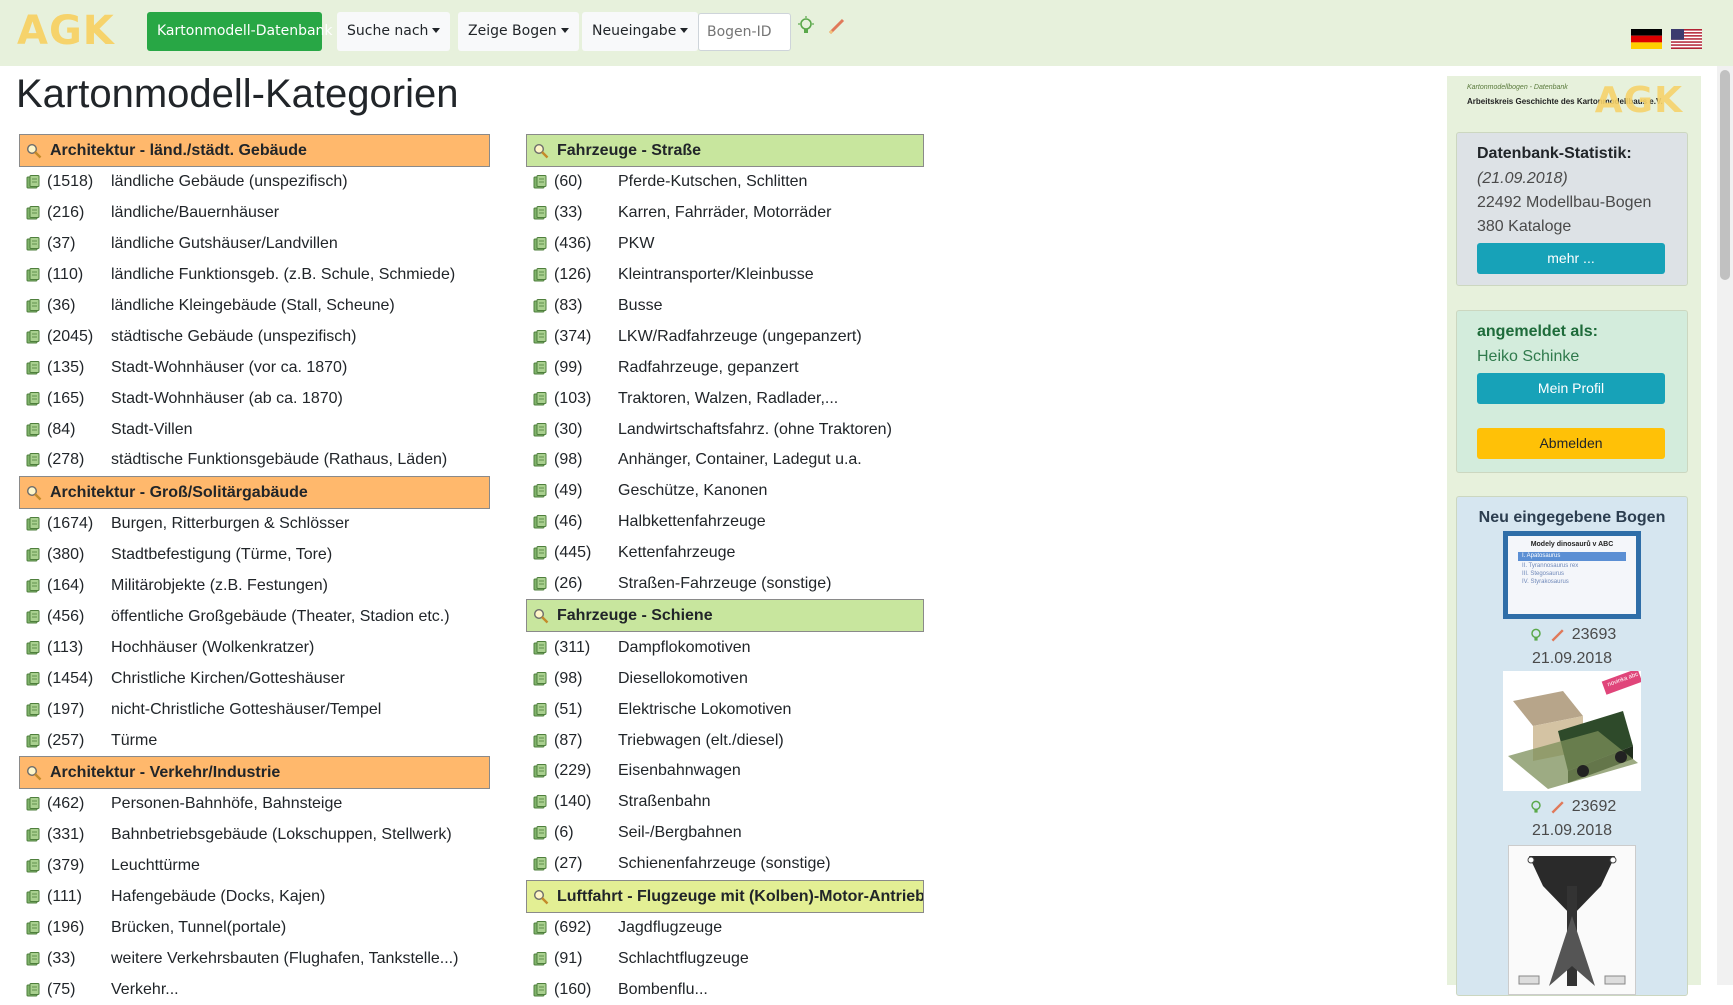  I want to click on subcategory-item: (374) LKW/Radfahrzeuge (ungepanzert), so click(725, 336).